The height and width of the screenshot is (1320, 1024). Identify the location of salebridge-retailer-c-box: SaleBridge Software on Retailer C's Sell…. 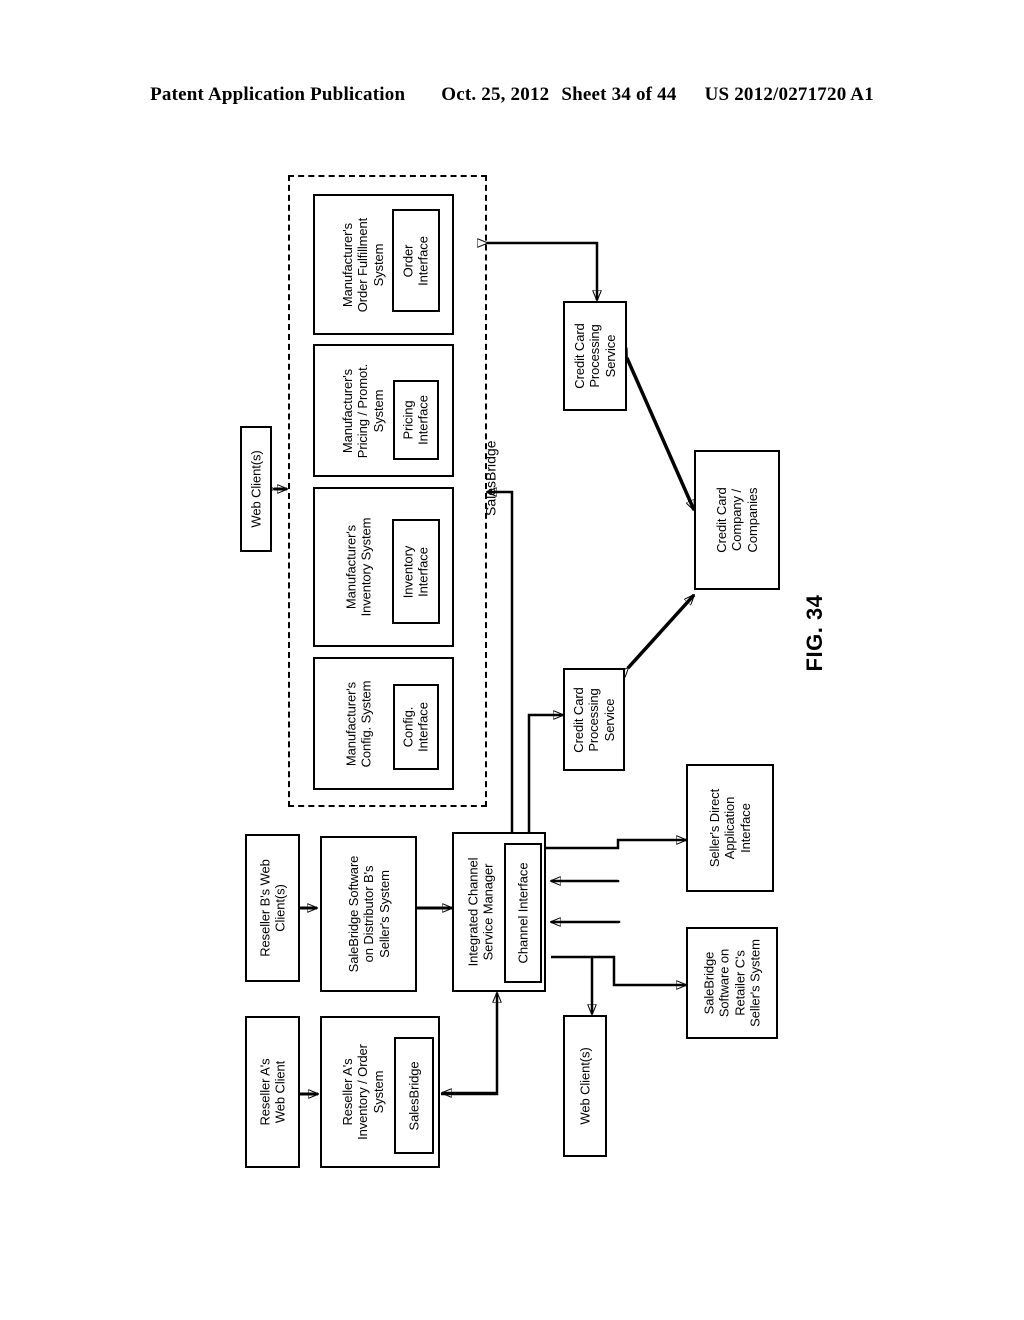
(732, 983).